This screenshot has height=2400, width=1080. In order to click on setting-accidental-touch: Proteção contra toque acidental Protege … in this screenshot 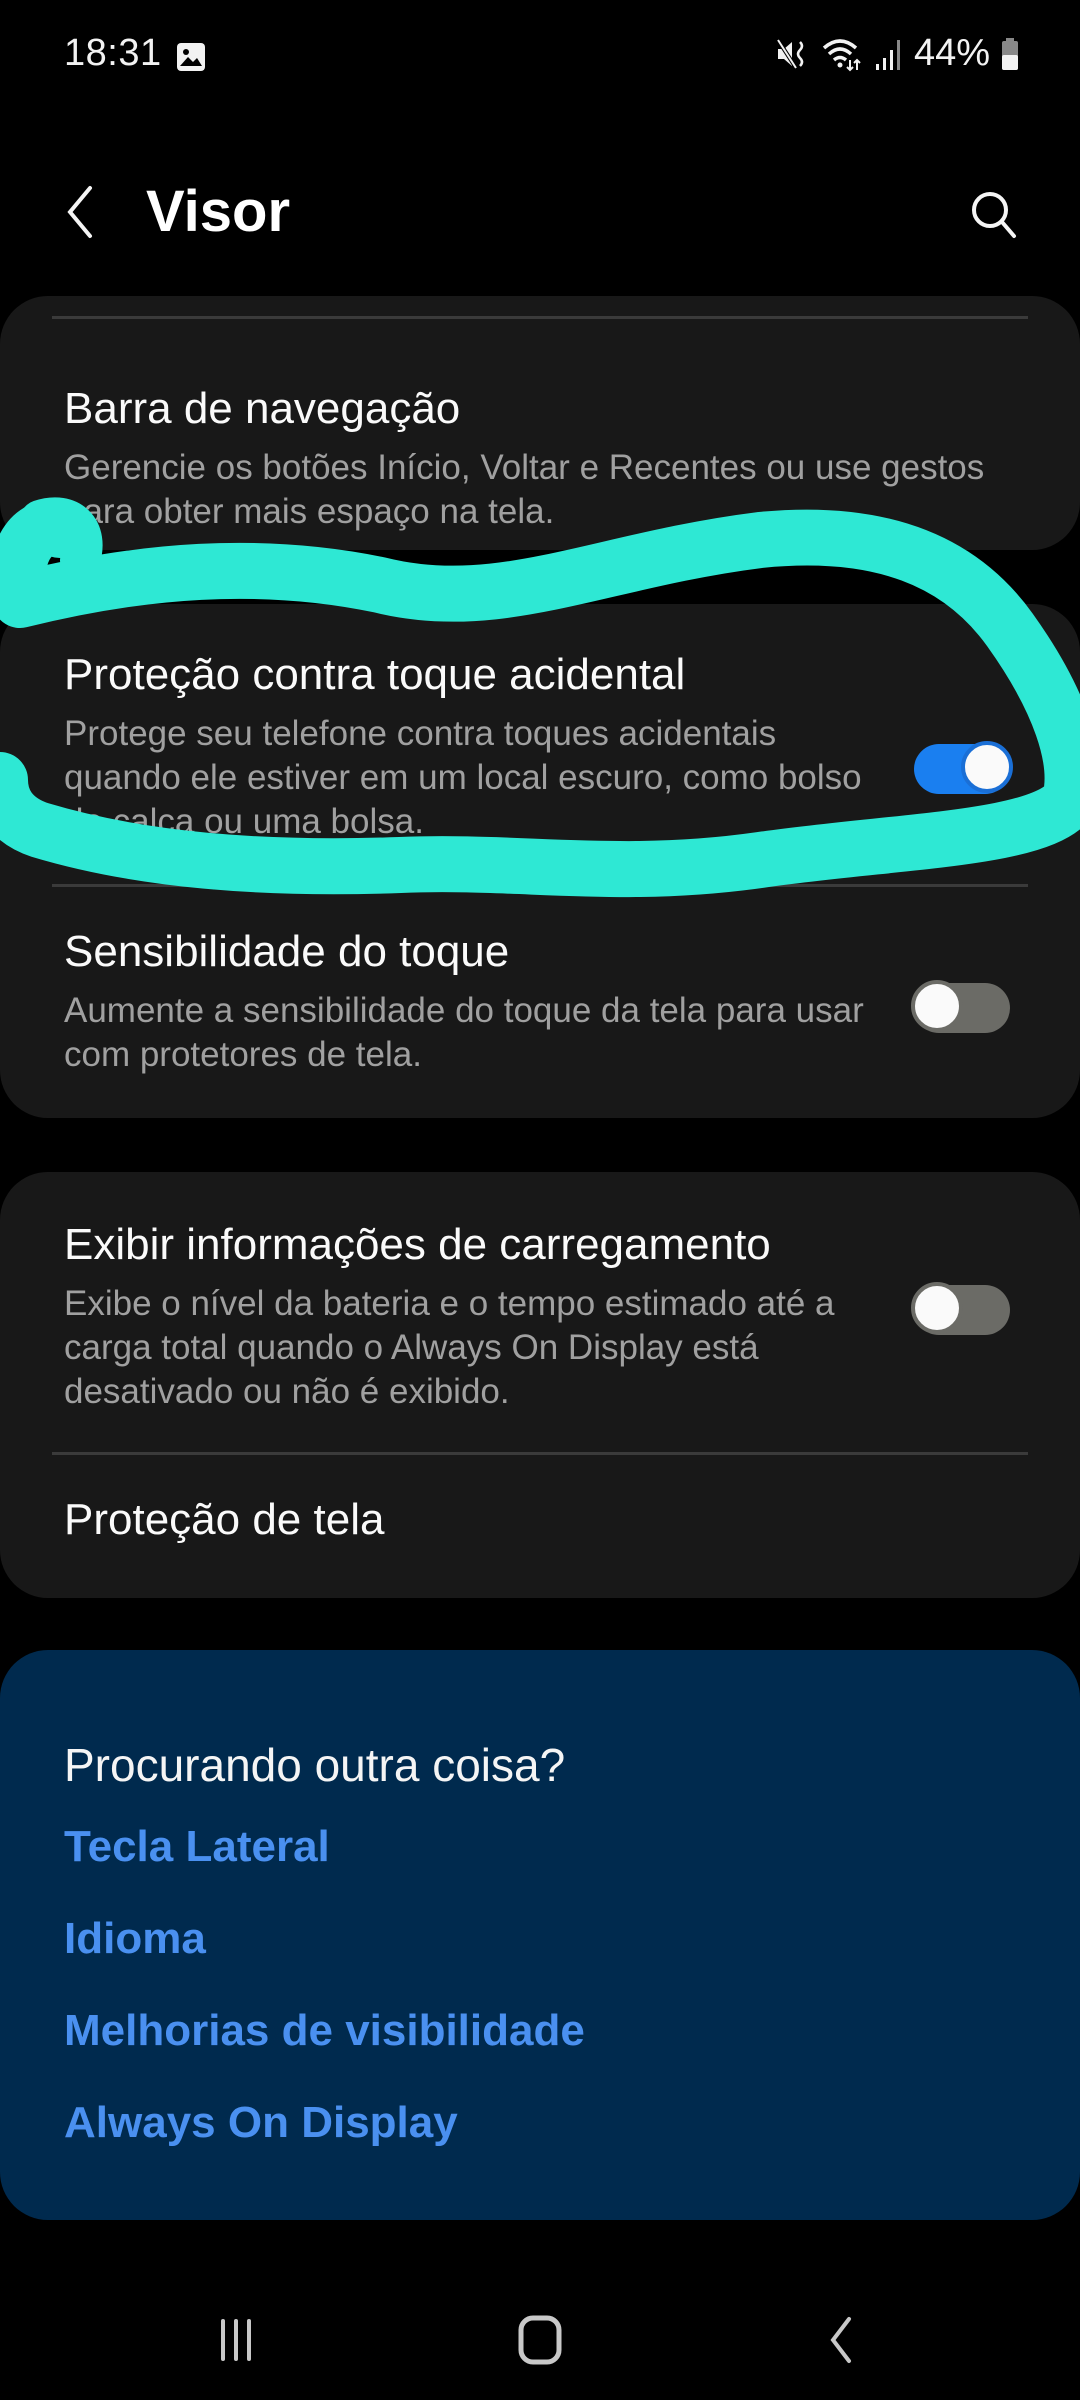, I will do `click(540, 744)`.